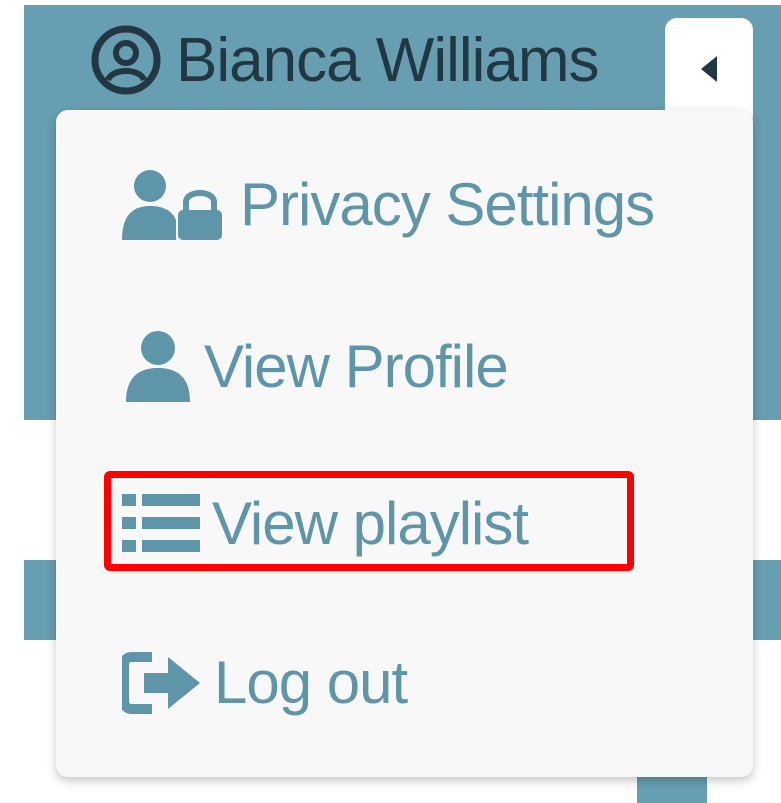 The image size is (781, 803). Describe the element at coordinates (163, 683) in the screenshot. I see `sign-out-icon` at that location.